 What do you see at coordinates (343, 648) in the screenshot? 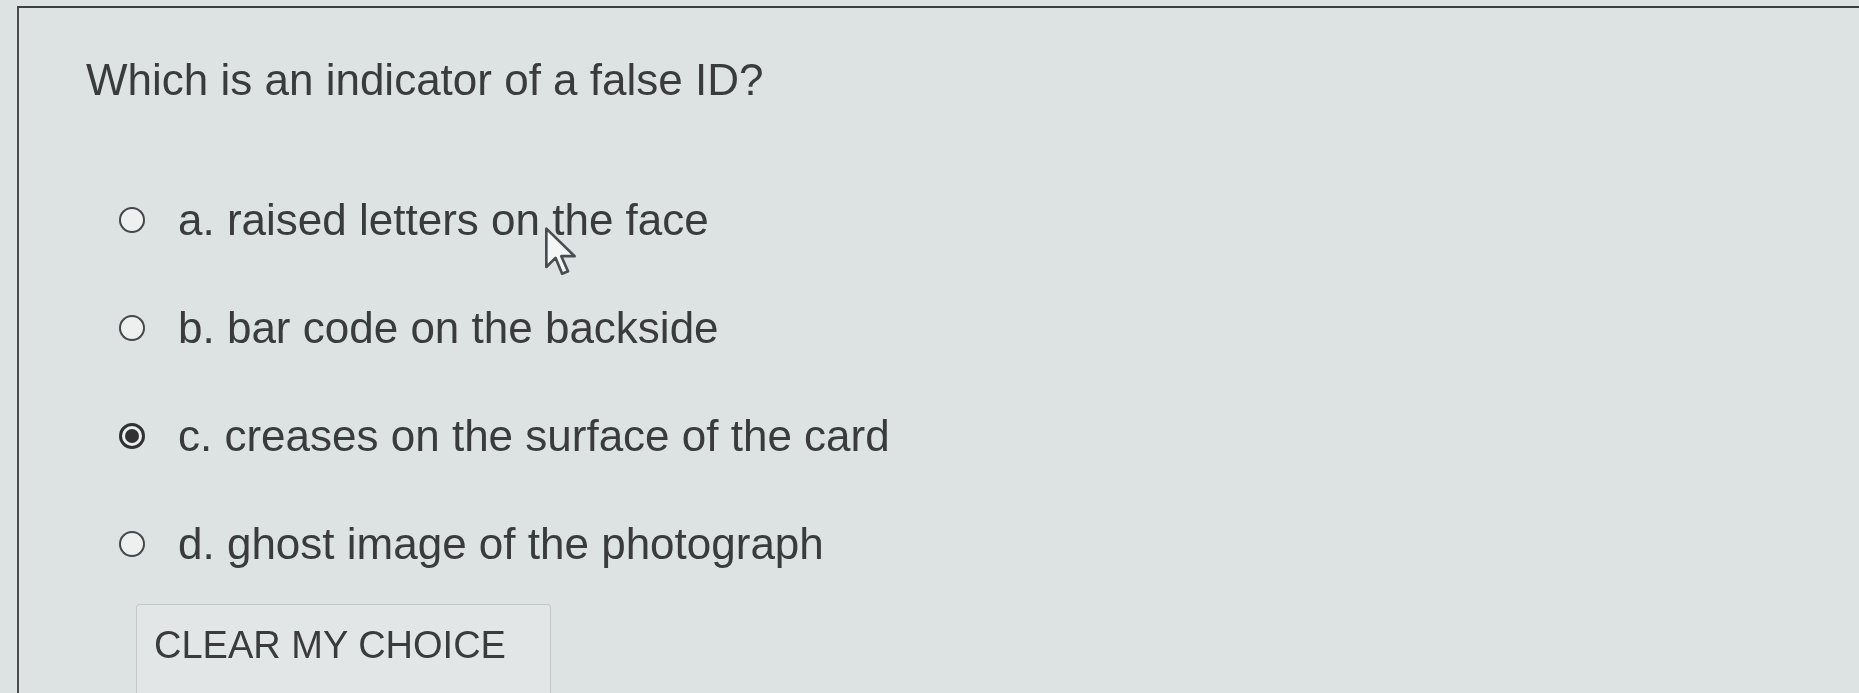
I see `clear-choice-button: CLEAR MY CHOICE` at bounding box center [343, 648].